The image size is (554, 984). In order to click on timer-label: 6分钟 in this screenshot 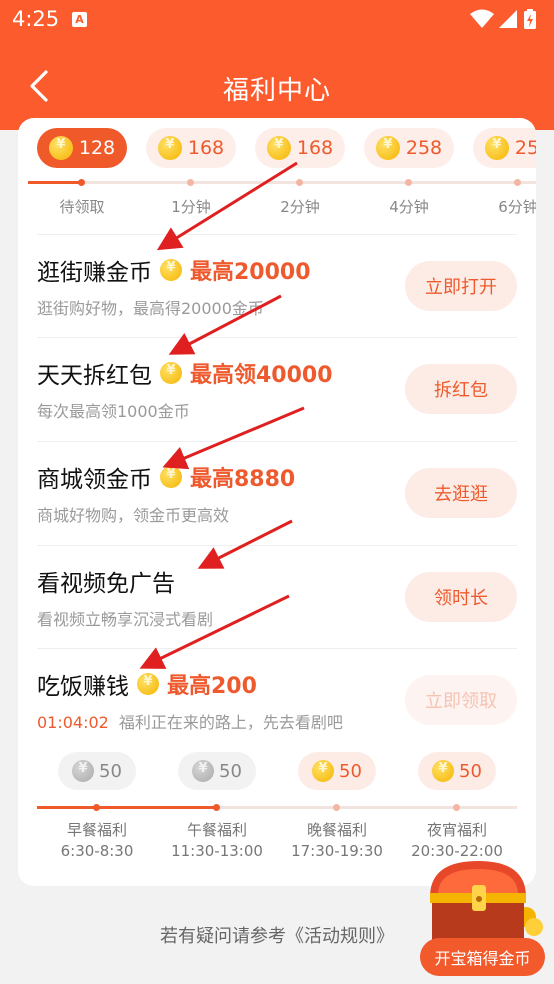, I will do `click(517, 207)`.